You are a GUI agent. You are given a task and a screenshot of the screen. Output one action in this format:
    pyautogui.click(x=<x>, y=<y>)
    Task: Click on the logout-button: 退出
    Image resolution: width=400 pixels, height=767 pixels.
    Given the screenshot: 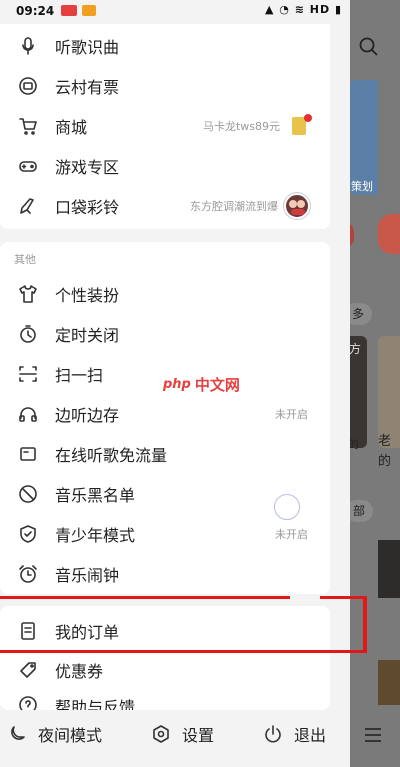 What is the action you would take?
    pyautogui.click(x=294, y=734)
    